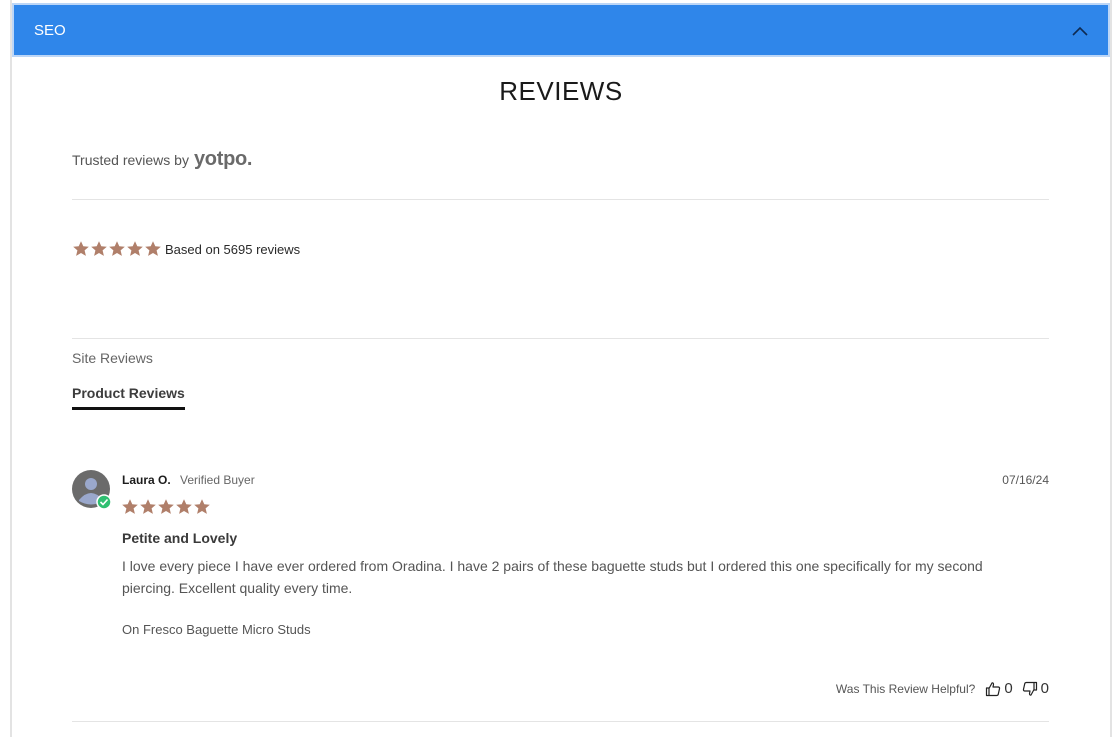 The height and width of the screenshot is (737, 1118). I want to click on thumbs-down-count: 0, so click(1044, 688).